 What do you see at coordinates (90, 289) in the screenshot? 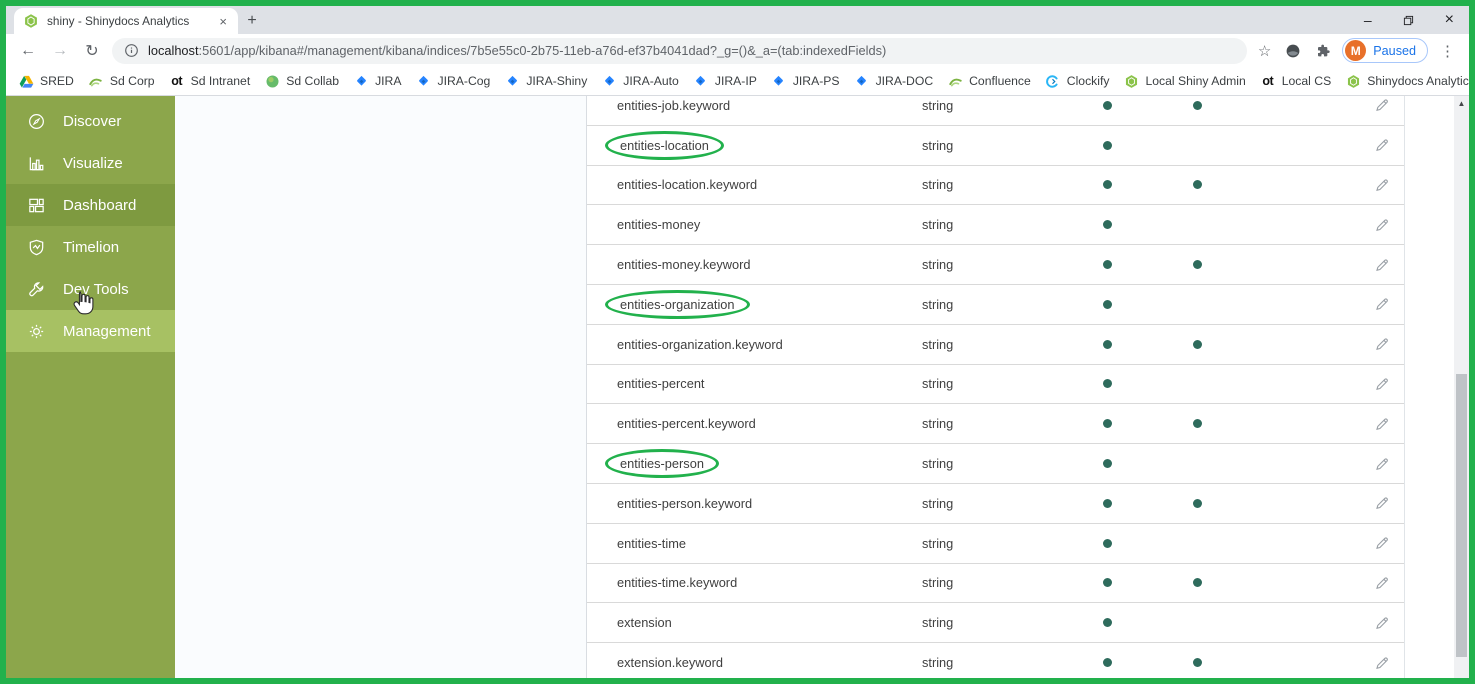
I see `sidebar-item: Dev Tools` at bounding box center [90, 289].